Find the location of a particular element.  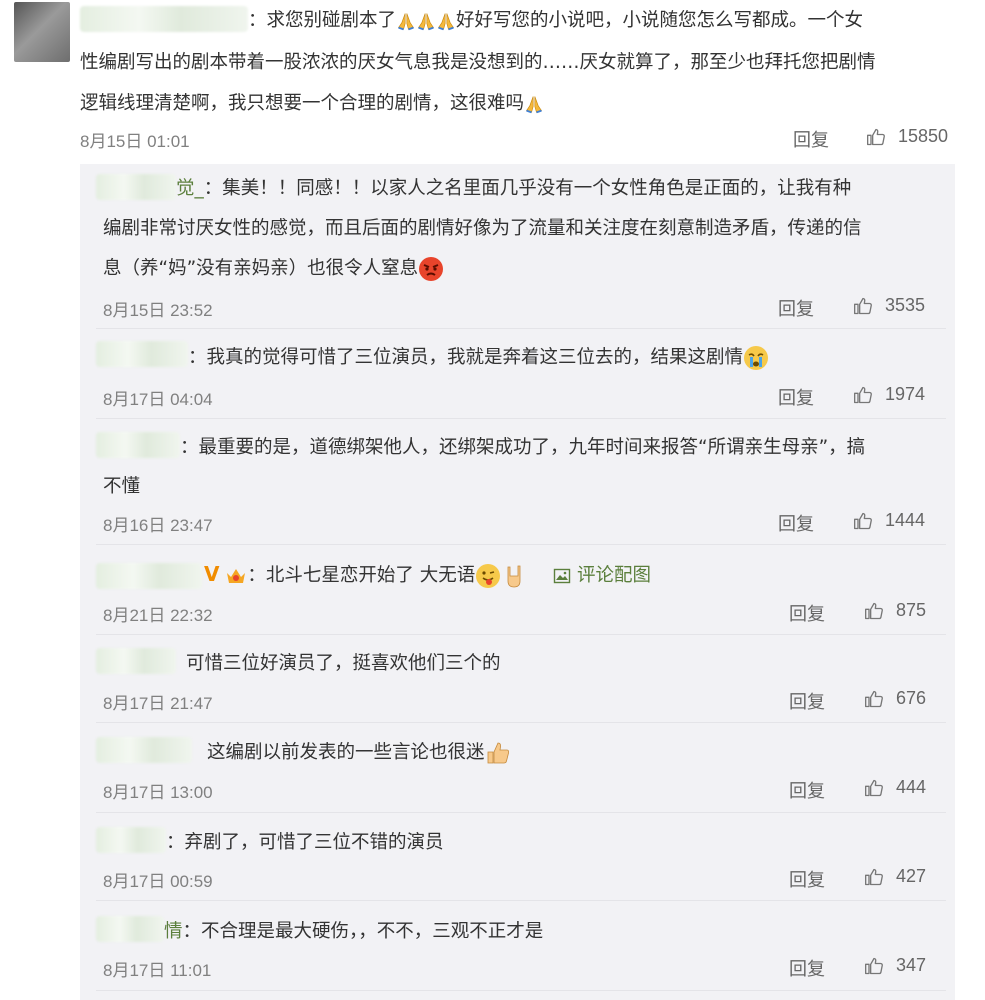

reply-line: 觉_：集美！！同感！！以家人之名里面几乎没有一个女性角色是正面的，让我有种 is located at coordinates (513, 188).